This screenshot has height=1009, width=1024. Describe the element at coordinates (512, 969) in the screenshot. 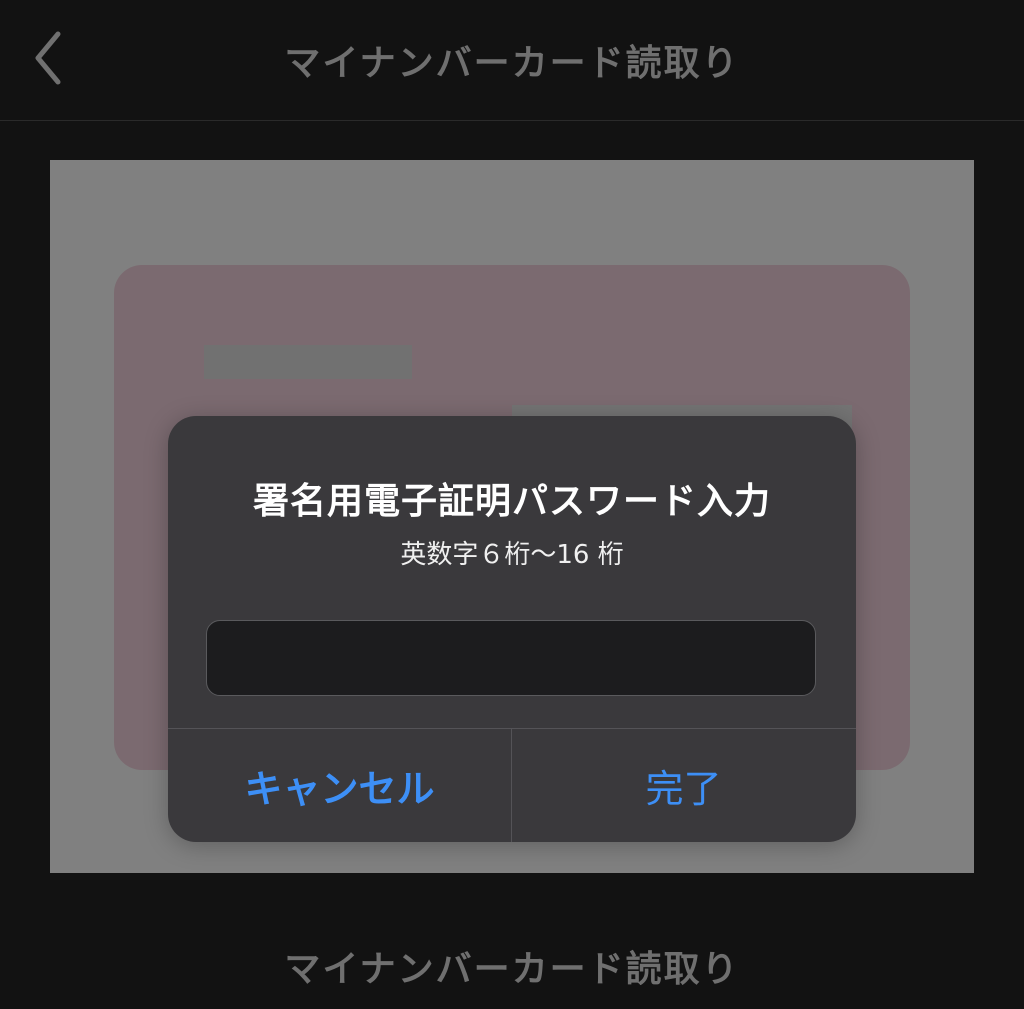

I see `bottom-label: マイナンバーカード読取り` at that location.